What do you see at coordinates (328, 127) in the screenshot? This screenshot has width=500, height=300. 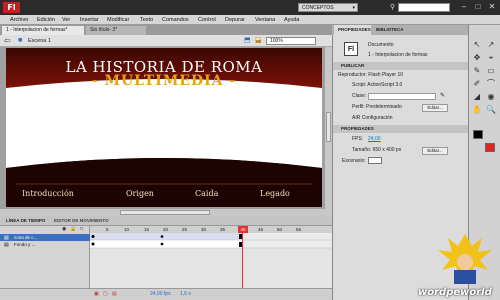 I see `vertical-scroll-thumb` at bounding box center [328, 127].